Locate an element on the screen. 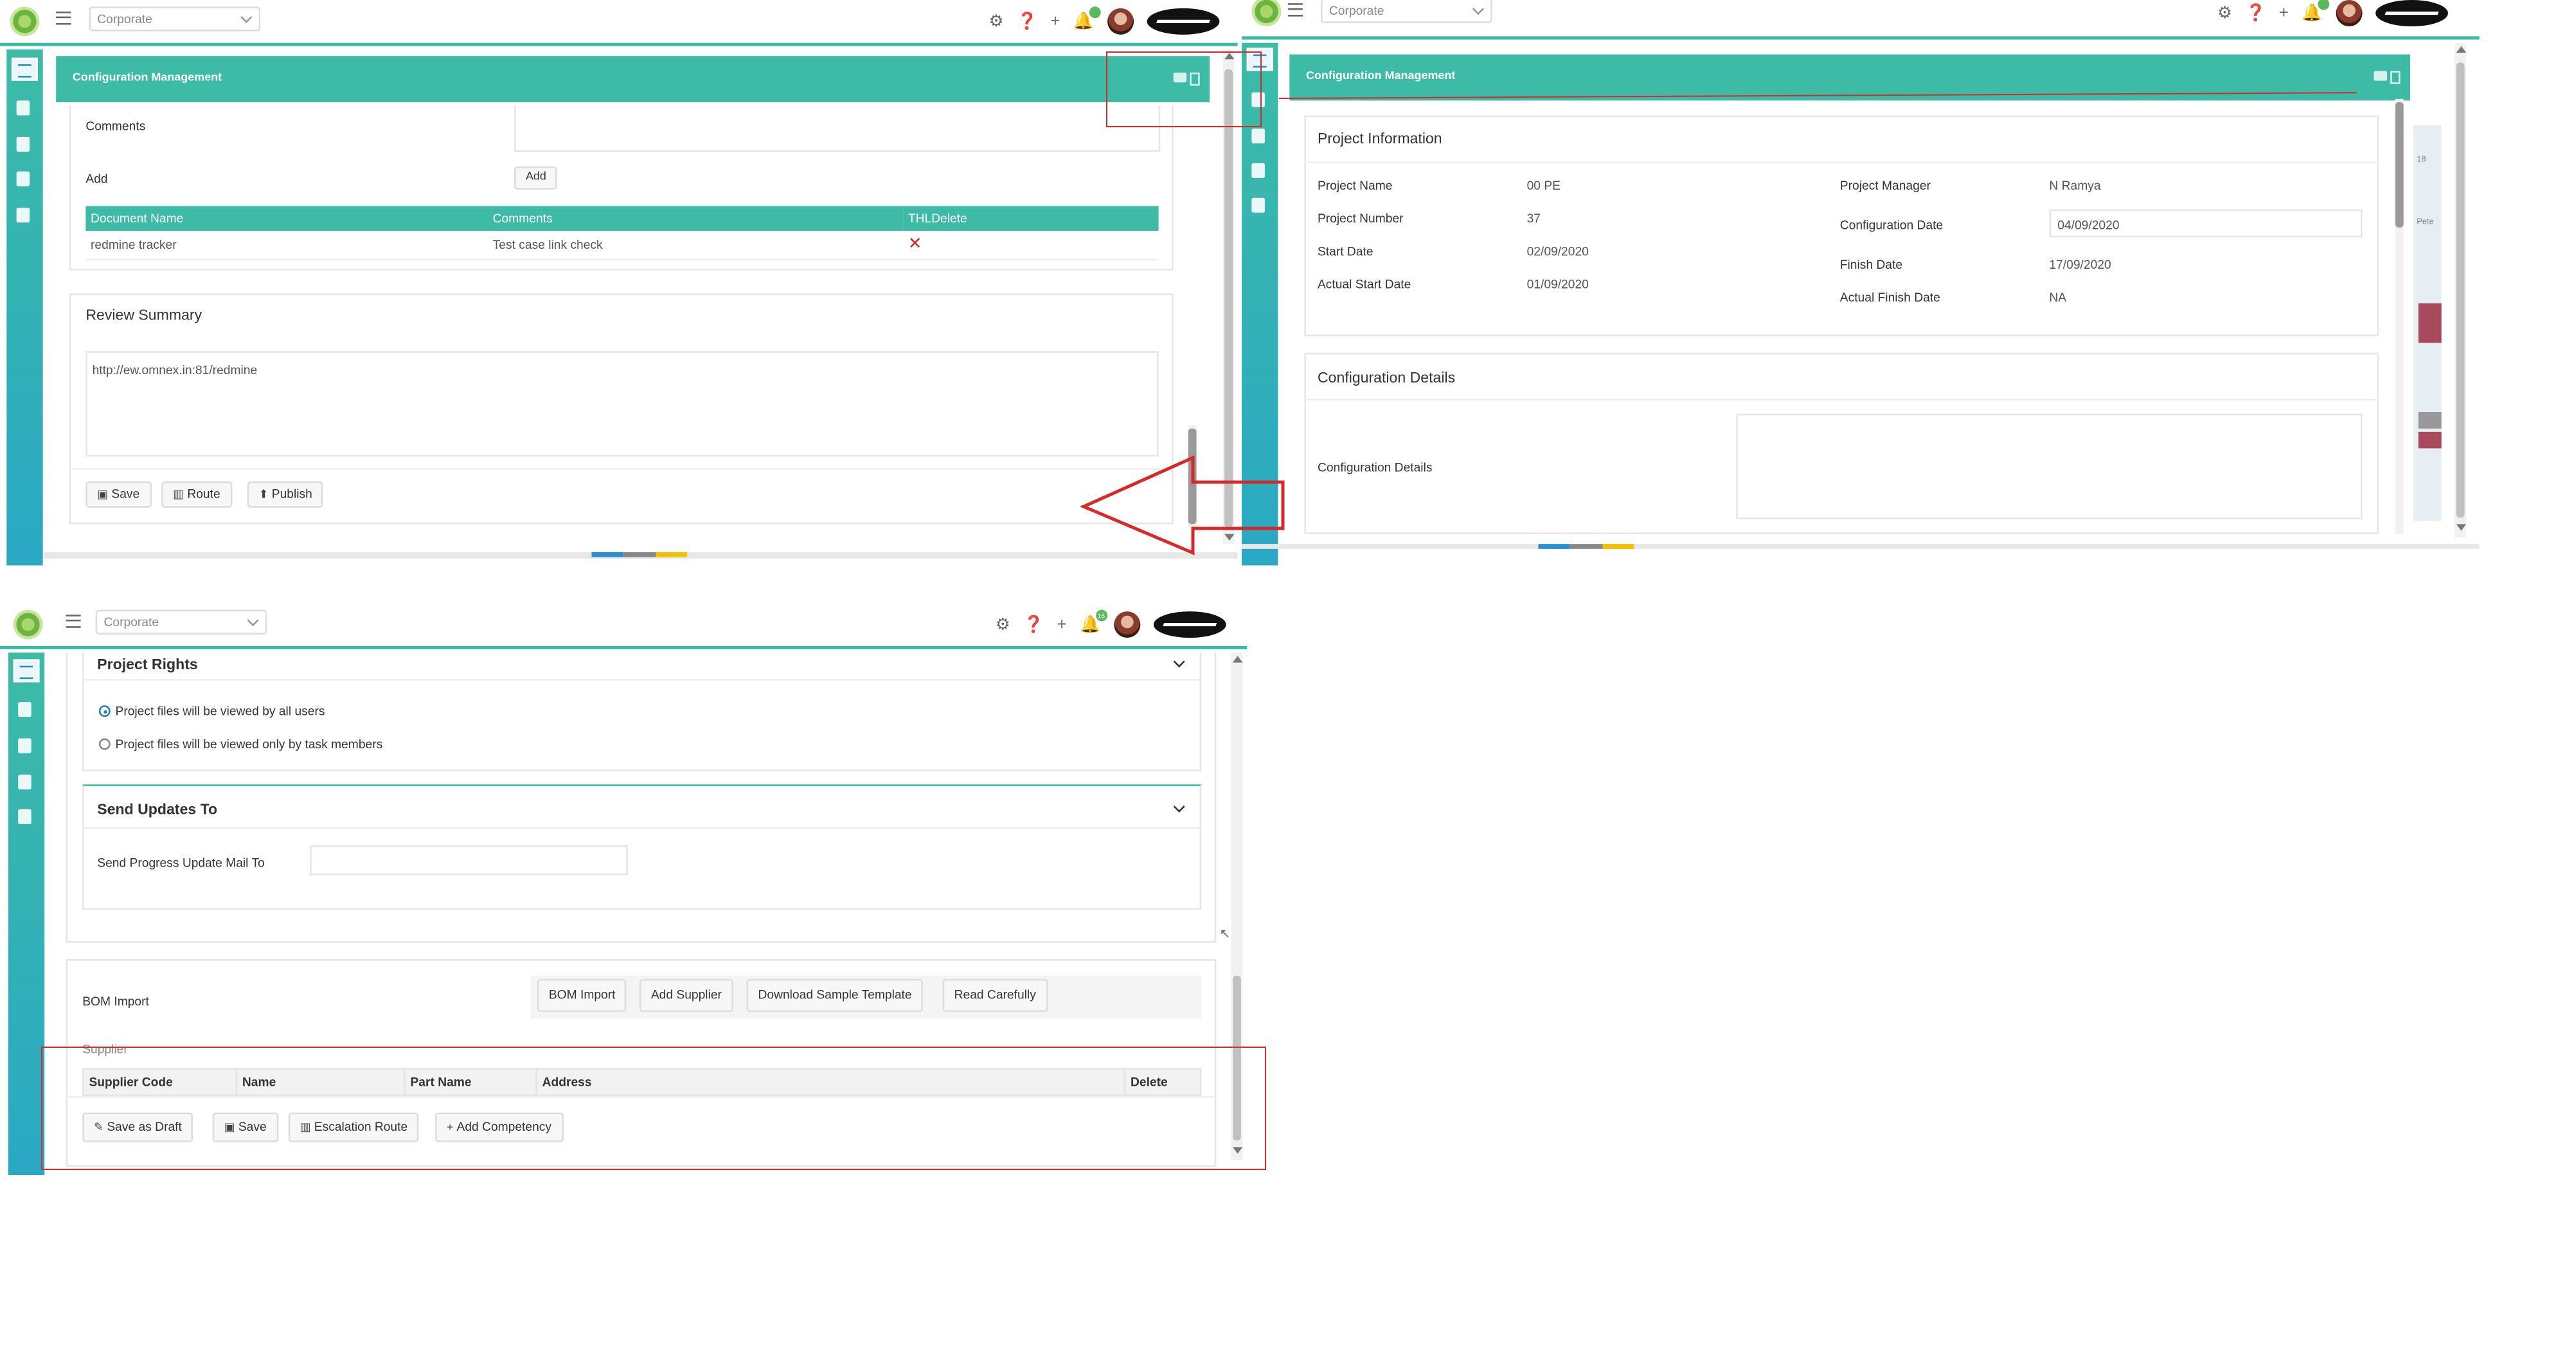  bom-import-label: BOM Import is located at coordinates (115, 1001).